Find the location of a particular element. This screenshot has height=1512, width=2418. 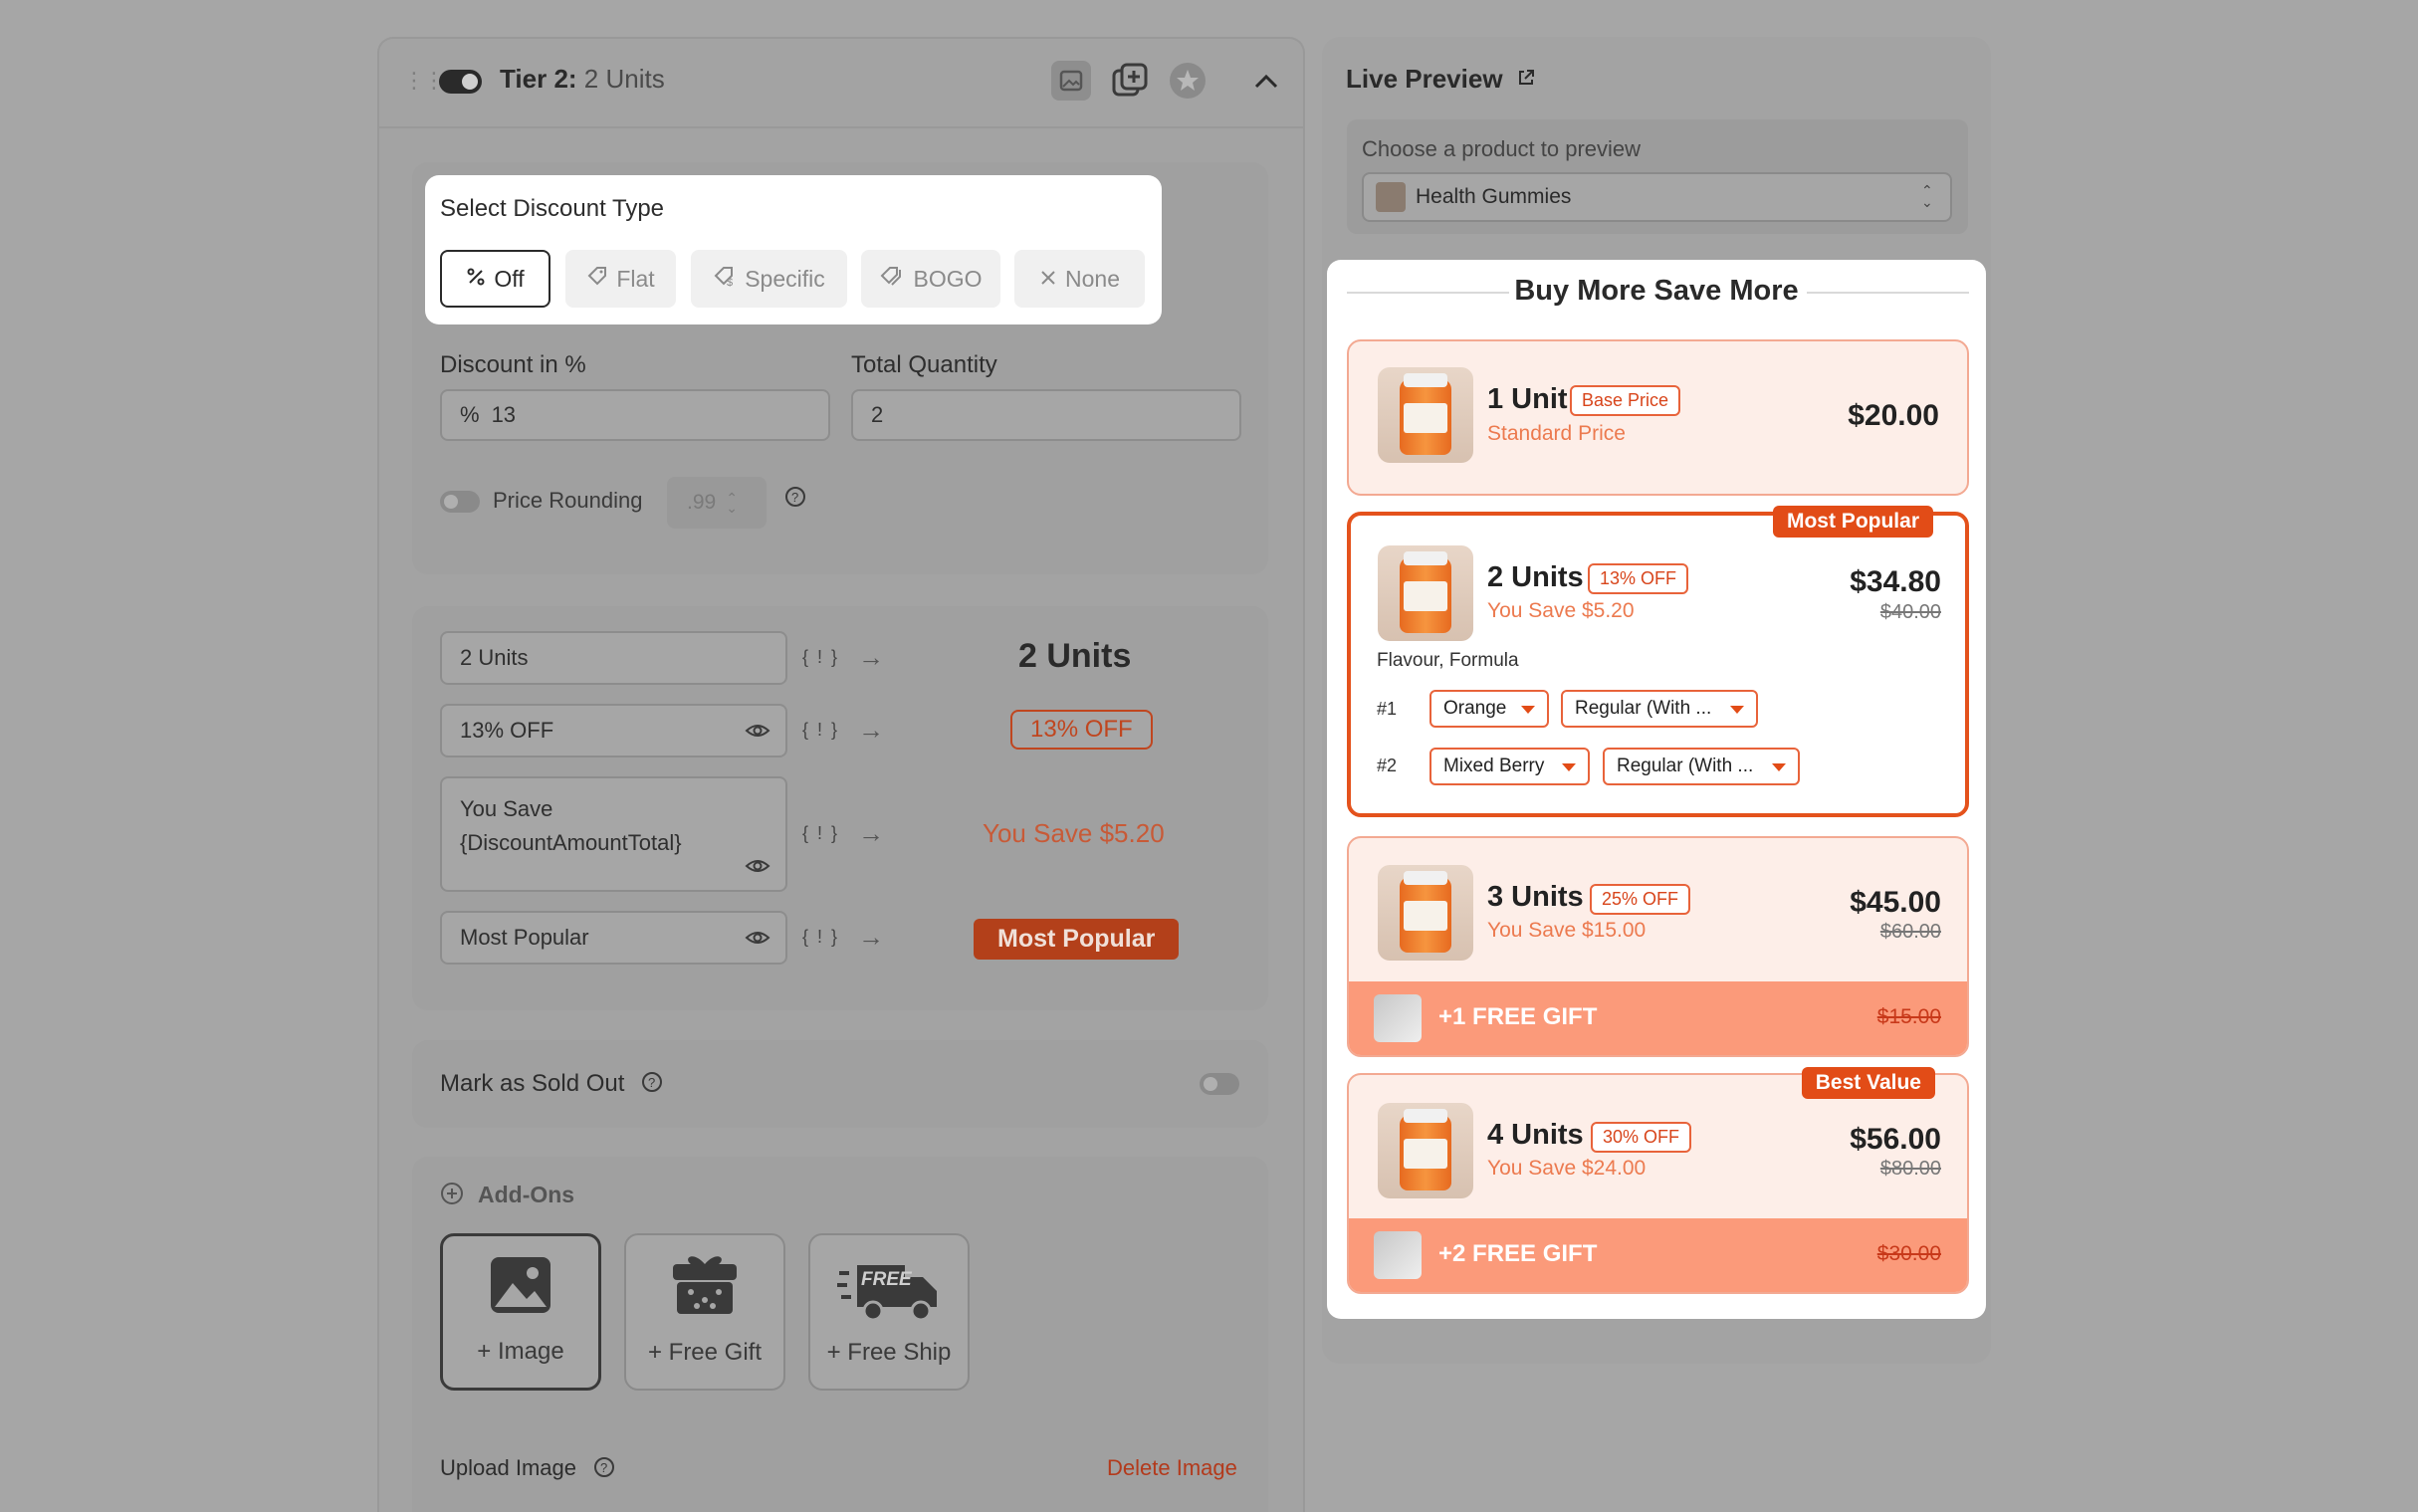

discount-type-specific-button: $ Specific is located at coordinates (769, 279).